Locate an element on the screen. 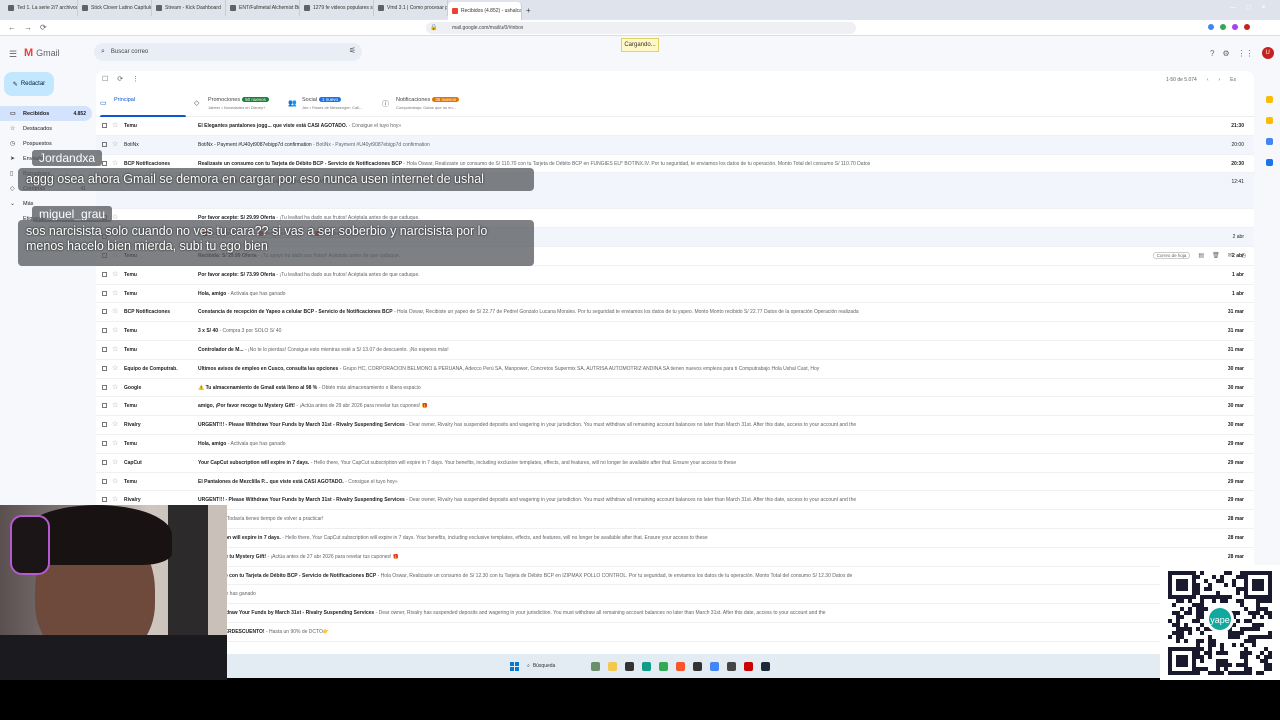 The image size is (1280, 720). window-controls: — ▢ ✕ is located at coordinates (1250, 7).